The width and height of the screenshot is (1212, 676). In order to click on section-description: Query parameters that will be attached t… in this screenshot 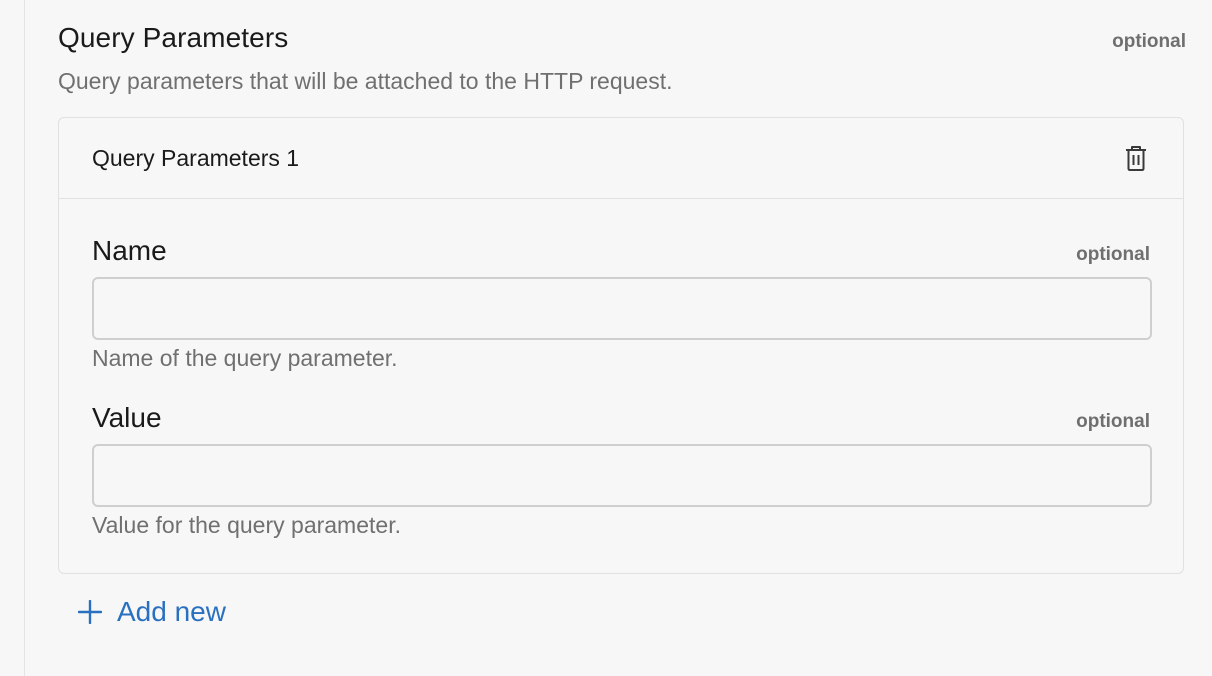, I will do `click(365, 81)`.